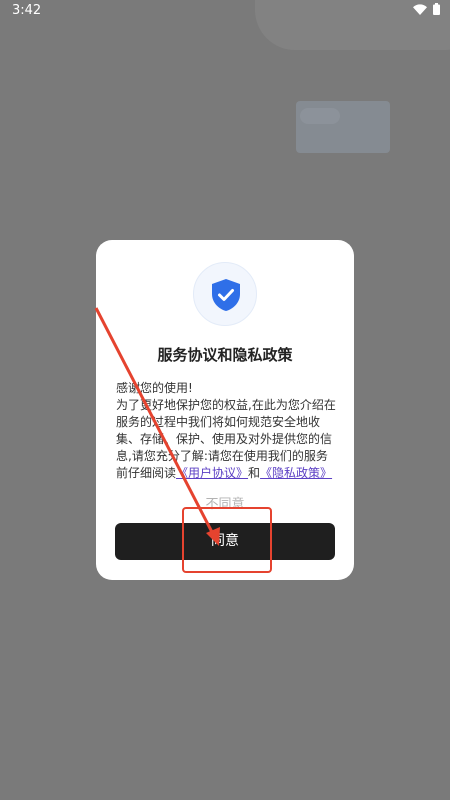 This screenshot has width=450, height=800. Describe the element at coordinates (225, 355) in the screenshot. I see `dialog-title: 服务协议和隐私政策` at that location.